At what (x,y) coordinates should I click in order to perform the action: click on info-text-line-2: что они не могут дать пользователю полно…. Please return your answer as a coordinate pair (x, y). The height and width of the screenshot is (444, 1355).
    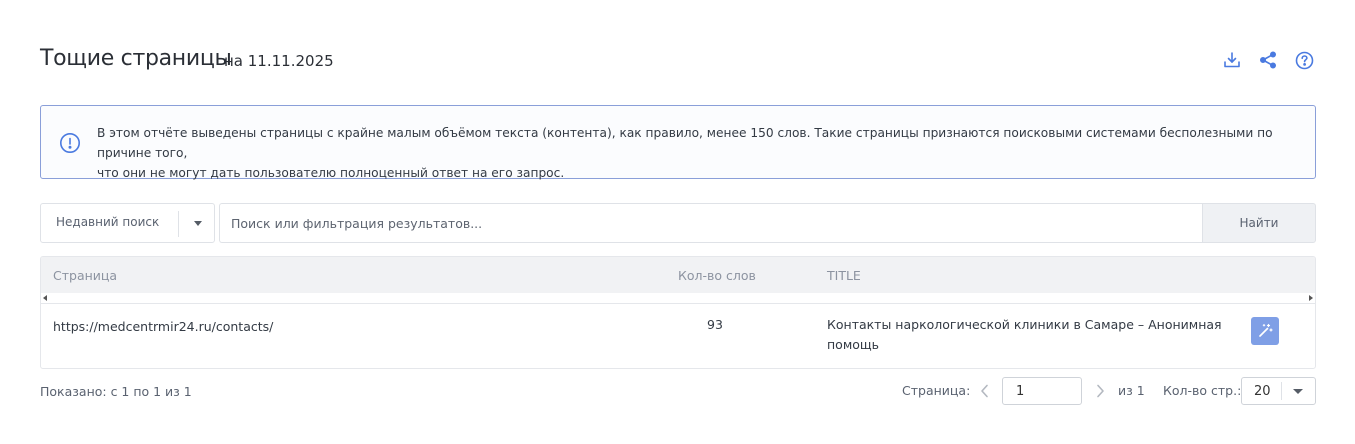
    Looking at the image, I should click on (331, 173).